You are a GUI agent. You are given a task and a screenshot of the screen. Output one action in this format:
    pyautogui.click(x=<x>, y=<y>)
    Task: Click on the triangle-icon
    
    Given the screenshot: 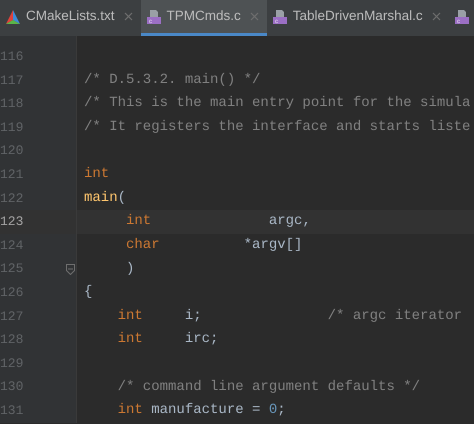 What is the action you would take?
    pyautogui.click(x=13, y=16)
    